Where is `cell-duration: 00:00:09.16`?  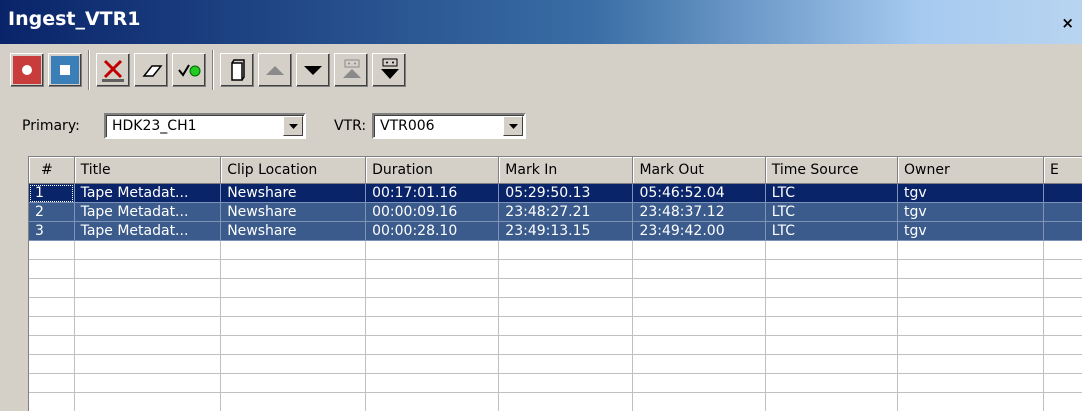
cell-duration: 00:00:09.16 is located at coordinates (432, 212).